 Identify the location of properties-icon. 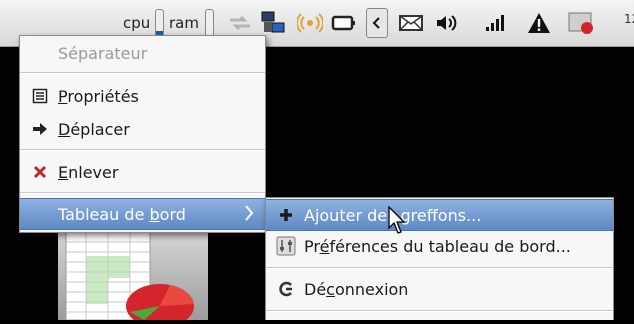
(40, 96).